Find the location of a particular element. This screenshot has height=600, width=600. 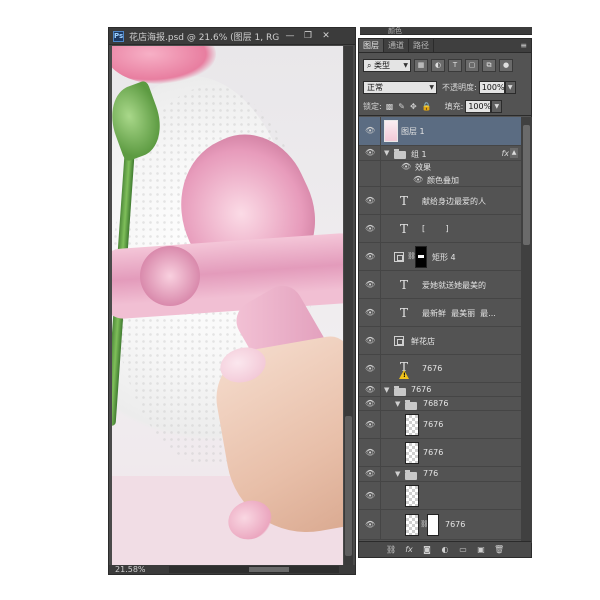

layer-row: 👁 is located at coordinates (440, 496).